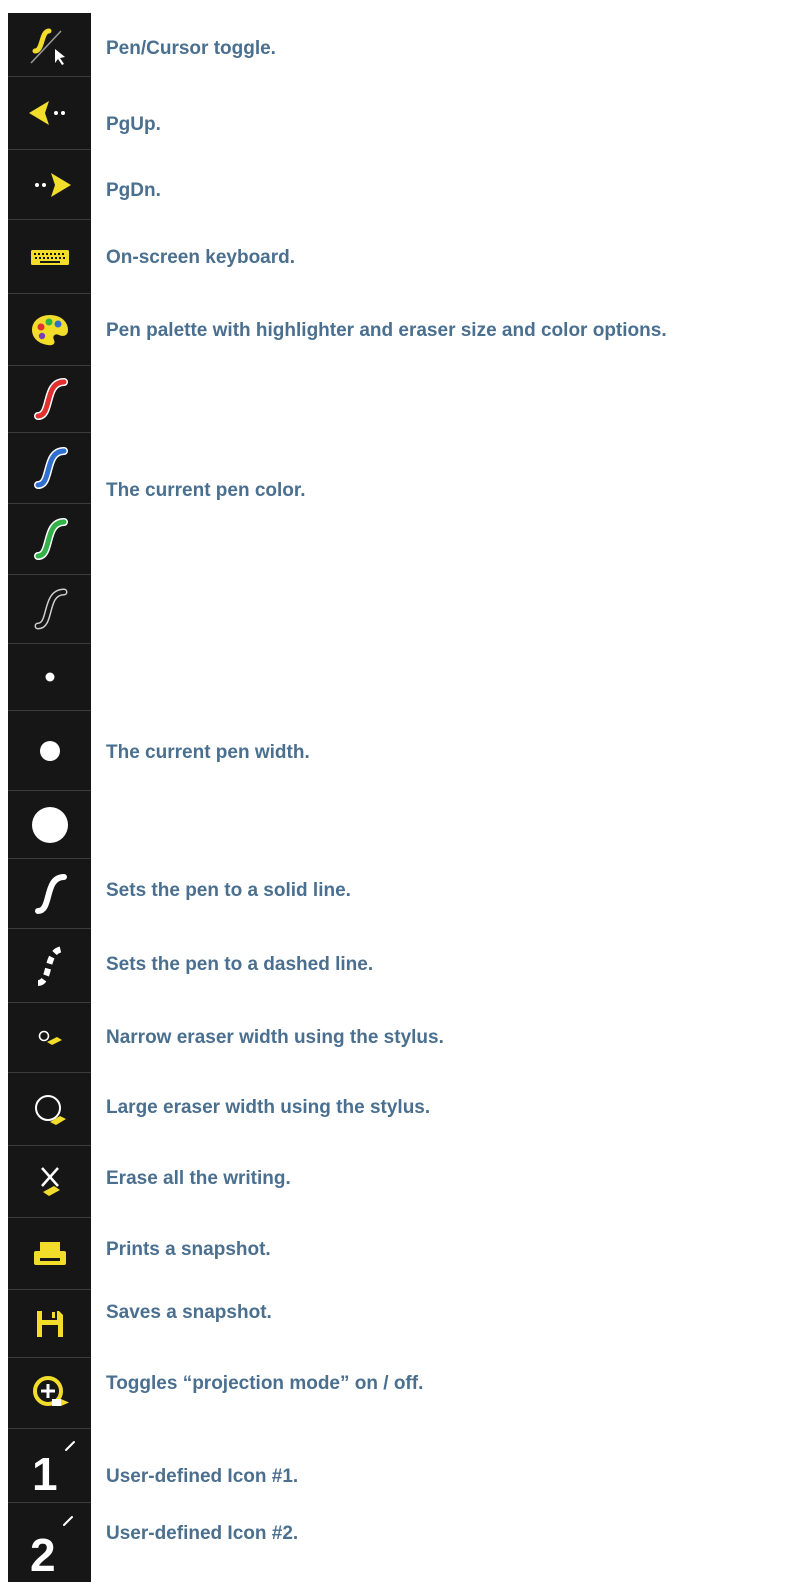 The width and height of the screenshot is (795, 1582). I want to click on palette-icon, so click(49, 329).